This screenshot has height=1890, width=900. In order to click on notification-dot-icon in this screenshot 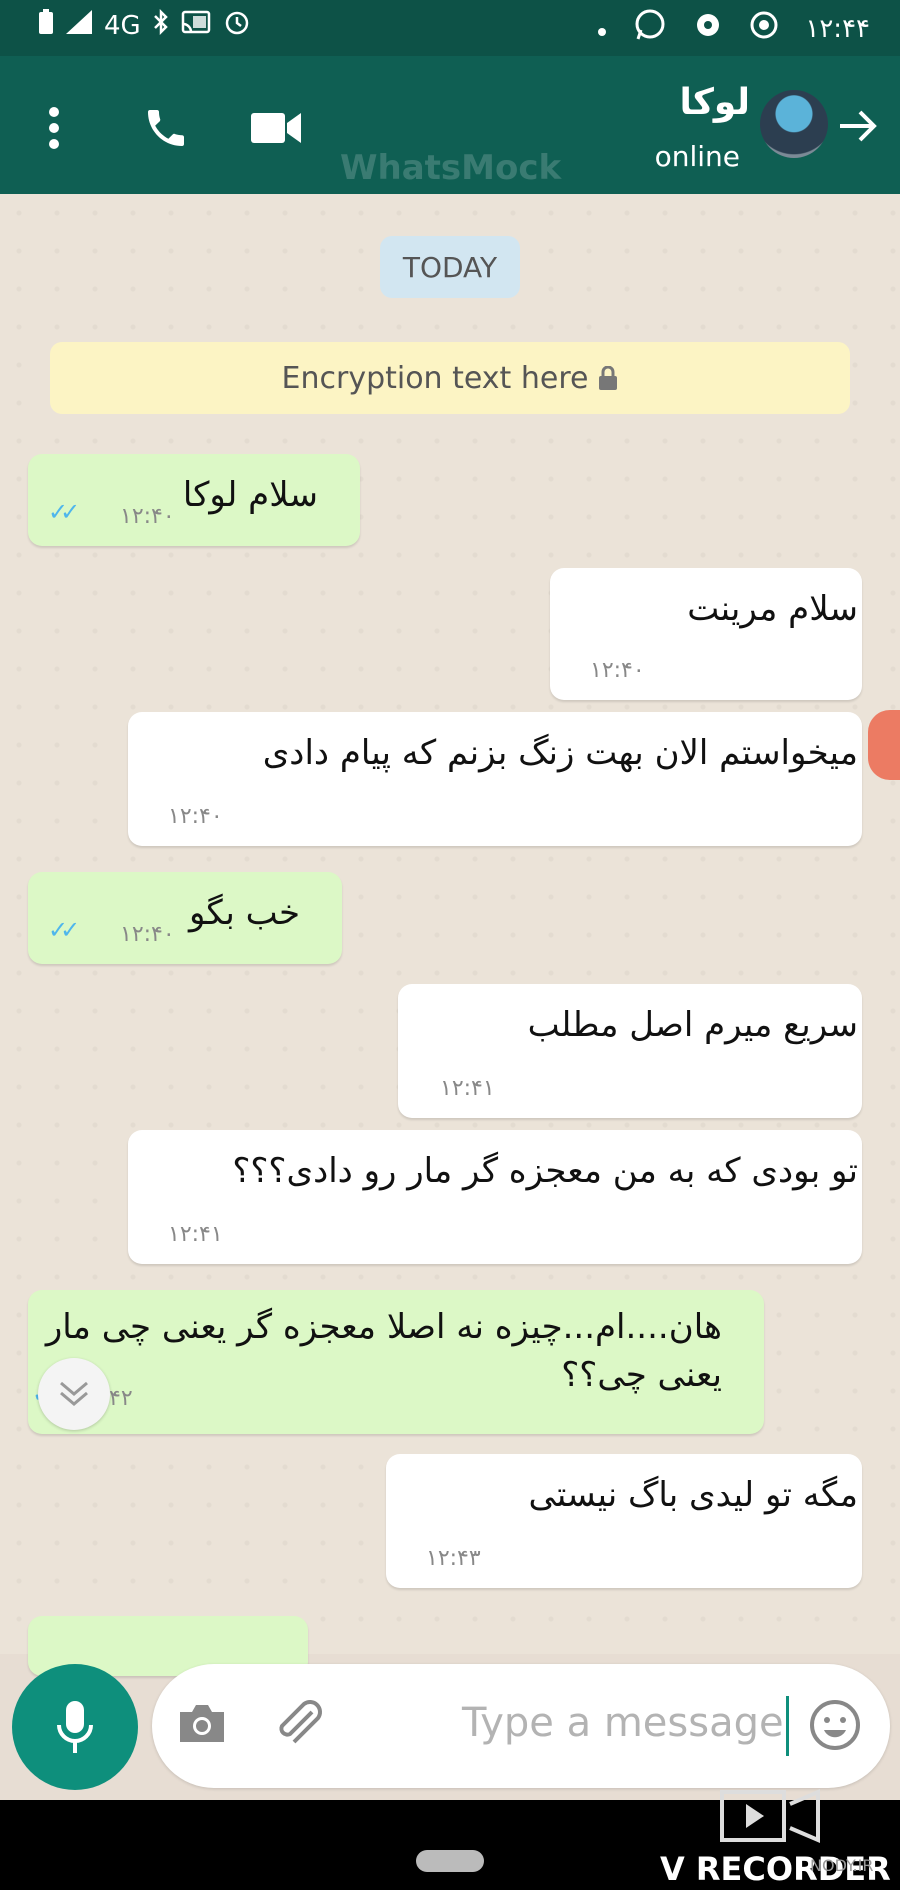, I will do `click(602, 29)`.